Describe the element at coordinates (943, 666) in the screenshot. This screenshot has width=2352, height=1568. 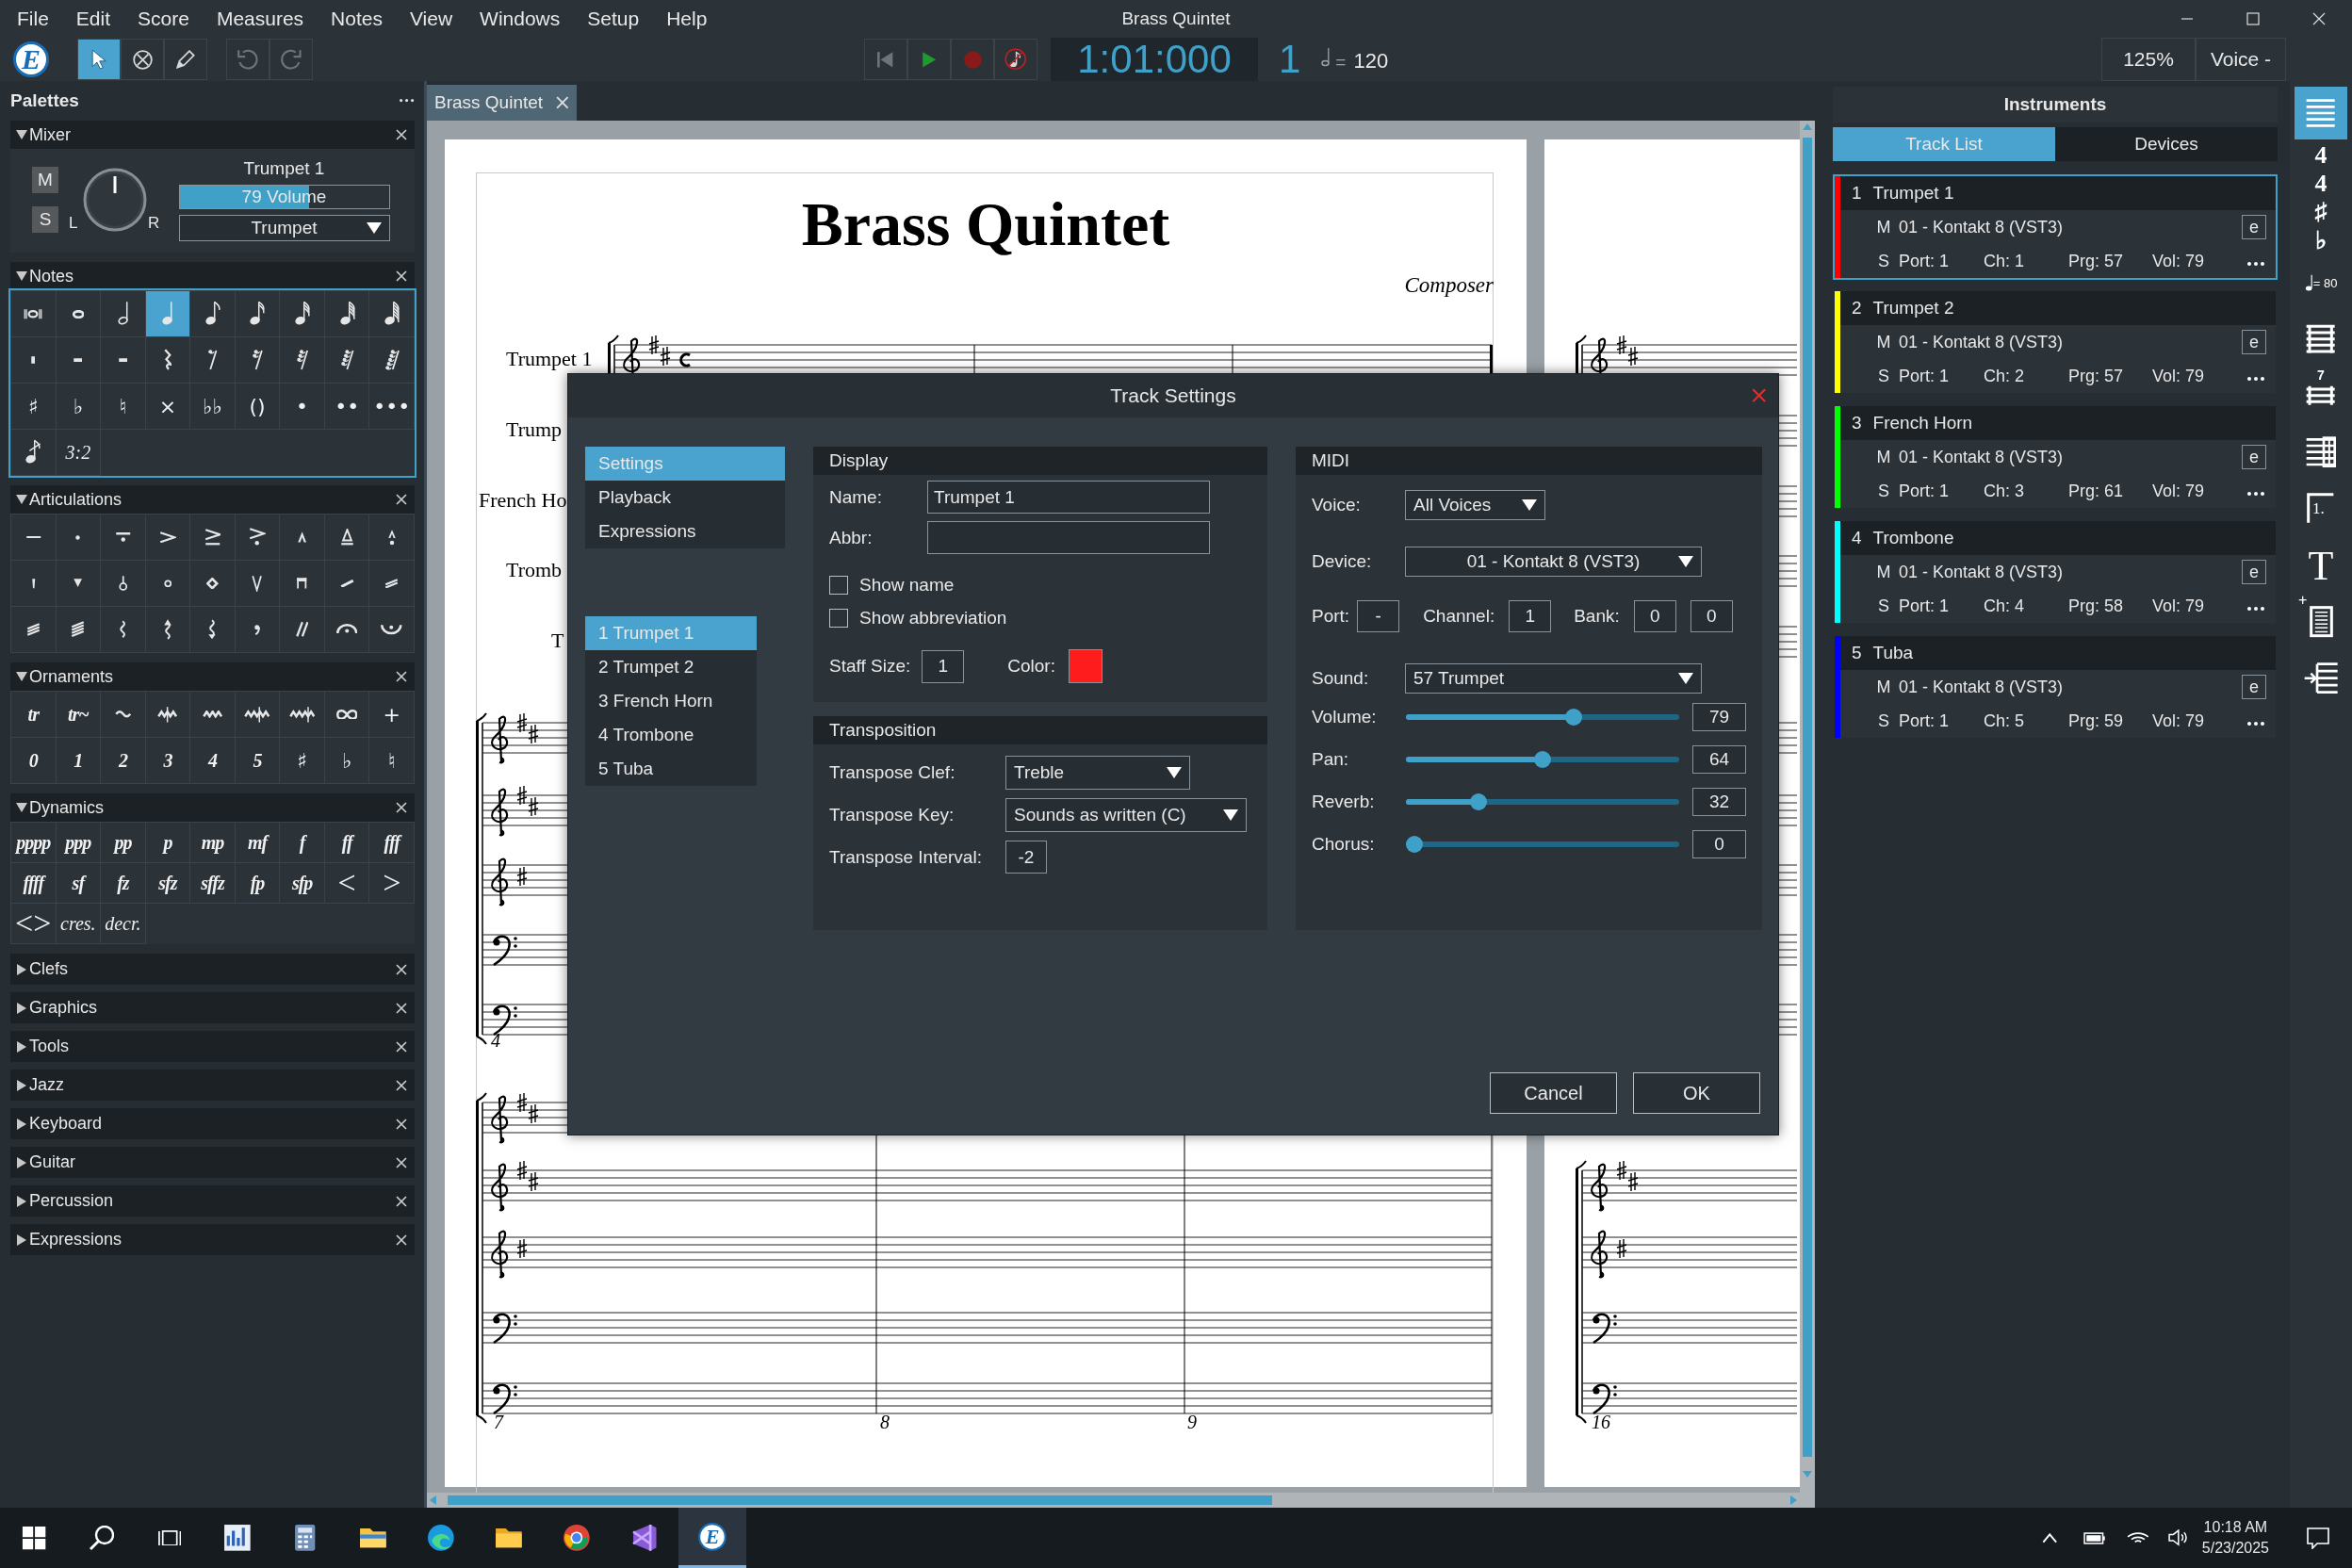
I see `staff-size-field: 1` at that location.